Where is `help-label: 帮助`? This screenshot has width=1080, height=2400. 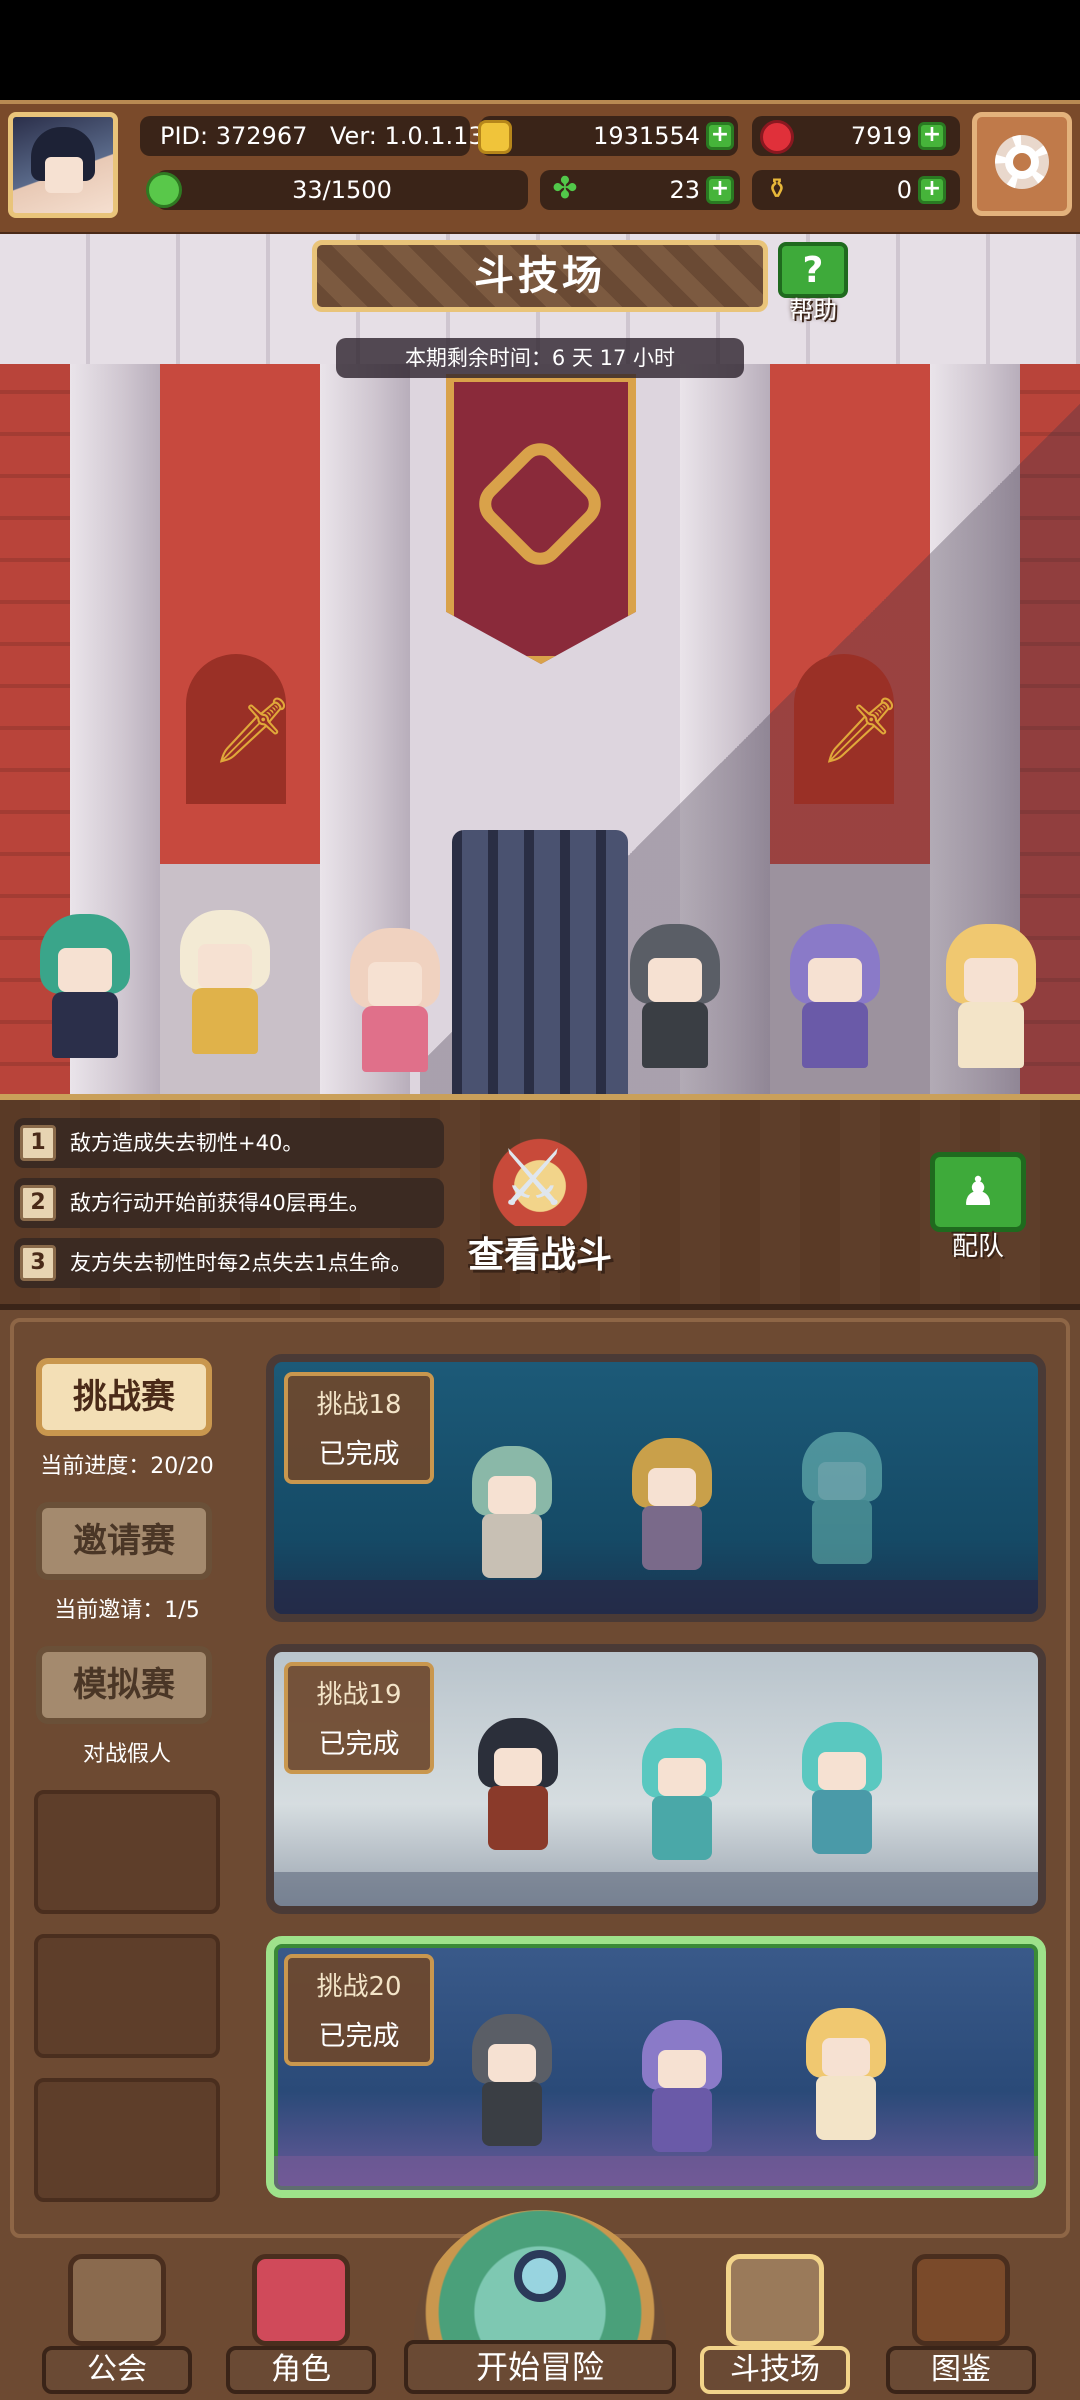 help-label: 帮助 is located at coordinates (813, 310).